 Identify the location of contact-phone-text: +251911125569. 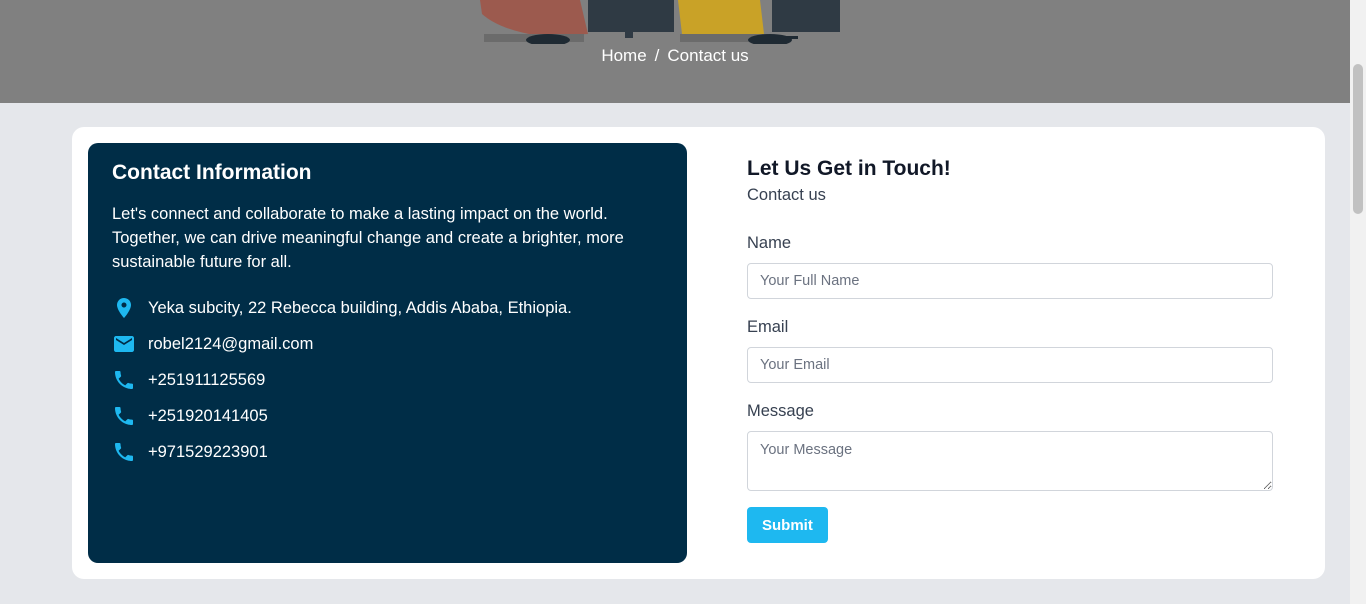
(206, 380).